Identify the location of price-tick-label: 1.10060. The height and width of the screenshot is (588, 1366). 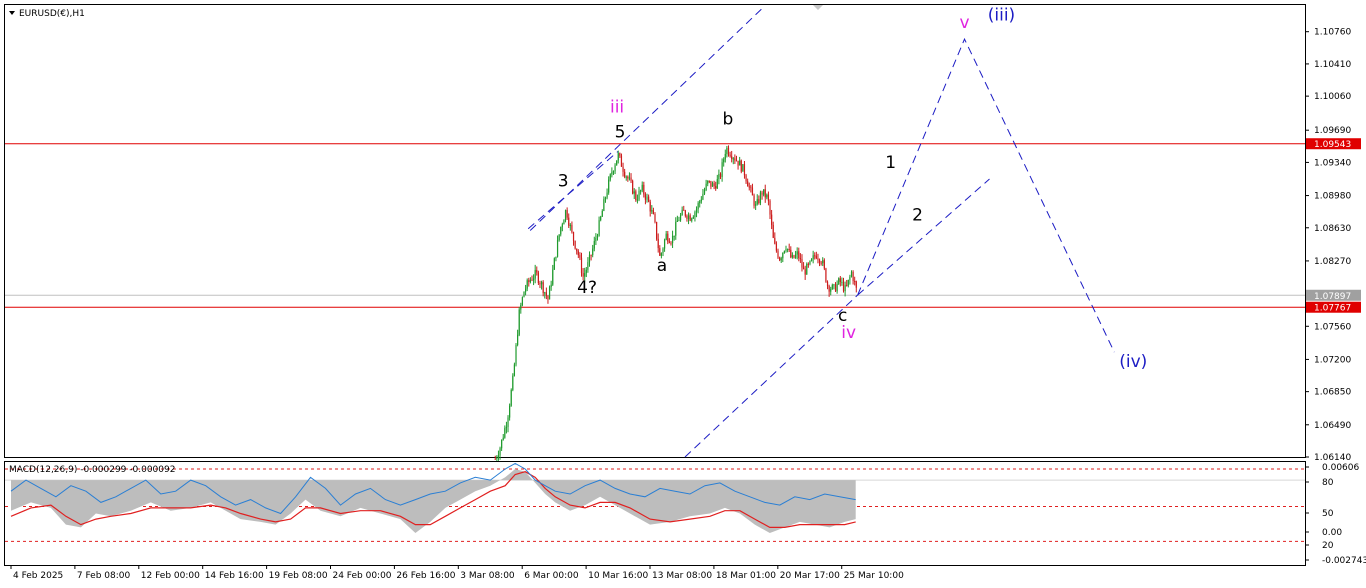
(1332, 97).